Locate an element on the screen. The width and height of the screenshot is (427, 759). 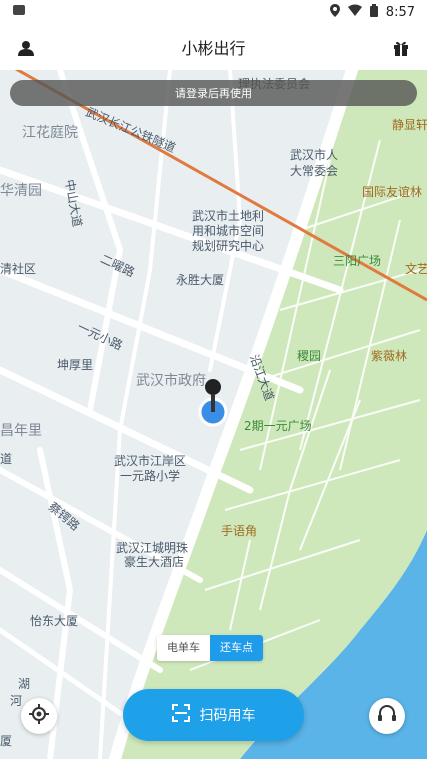
map-label: 江花庭院 is located at coordinates (50, 133).